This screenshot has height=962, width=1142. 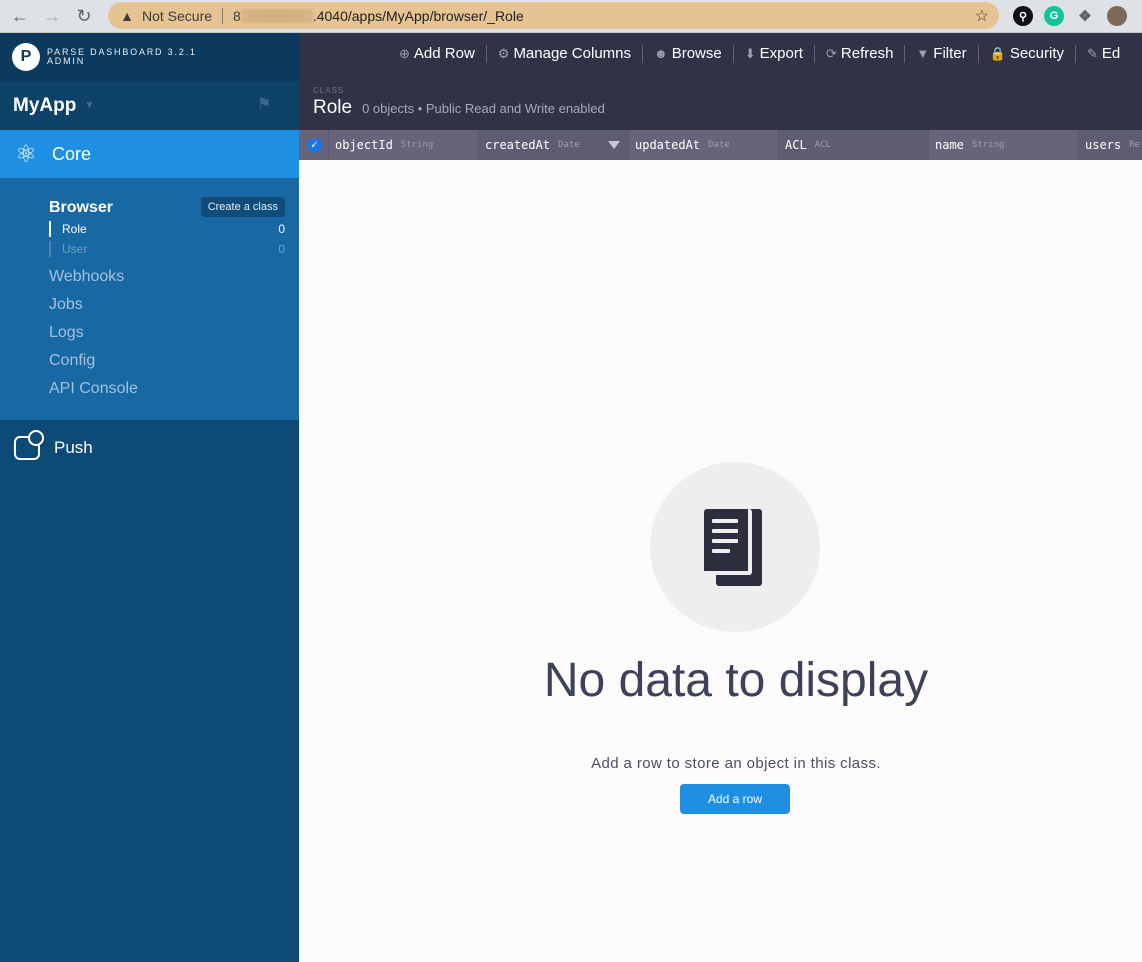 What do you see at coordinates (167, 333) in the screenshot?
I see `sidebar-item-logs: Logs` at bounding box center [167, 333].